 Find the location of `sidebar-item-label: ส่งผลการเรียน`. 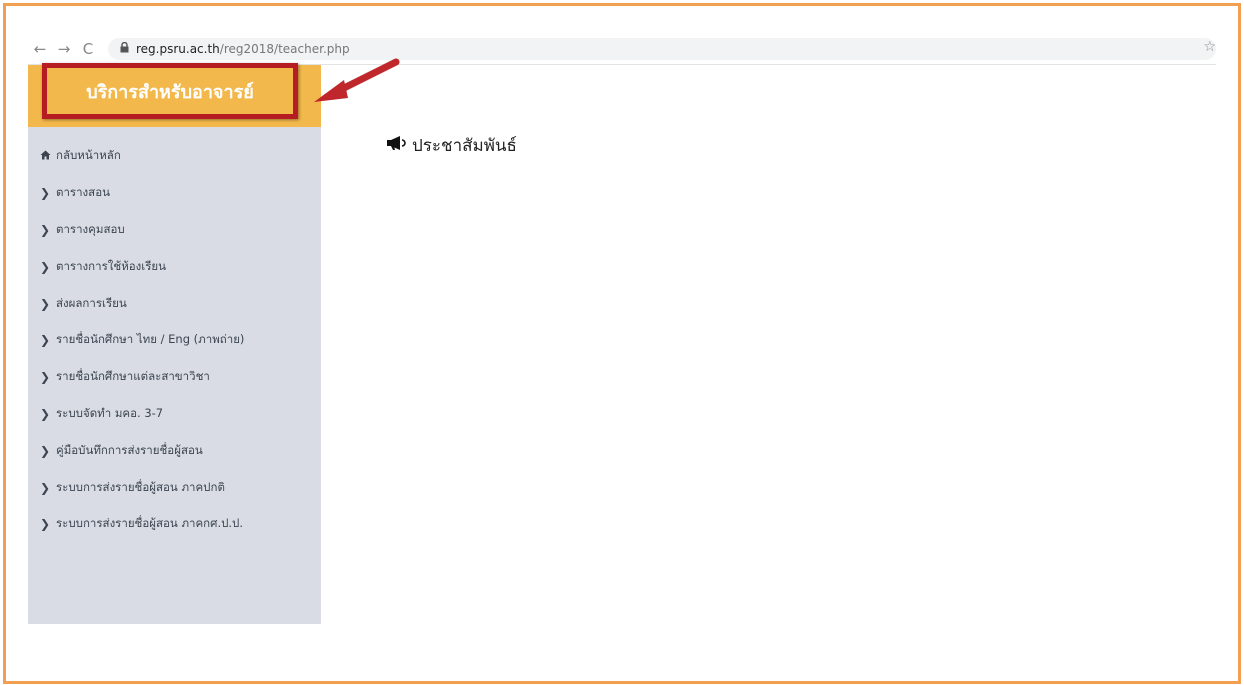

sidebar-item-label: ส่งผลการเรียน is located at coordinates (91, 302).